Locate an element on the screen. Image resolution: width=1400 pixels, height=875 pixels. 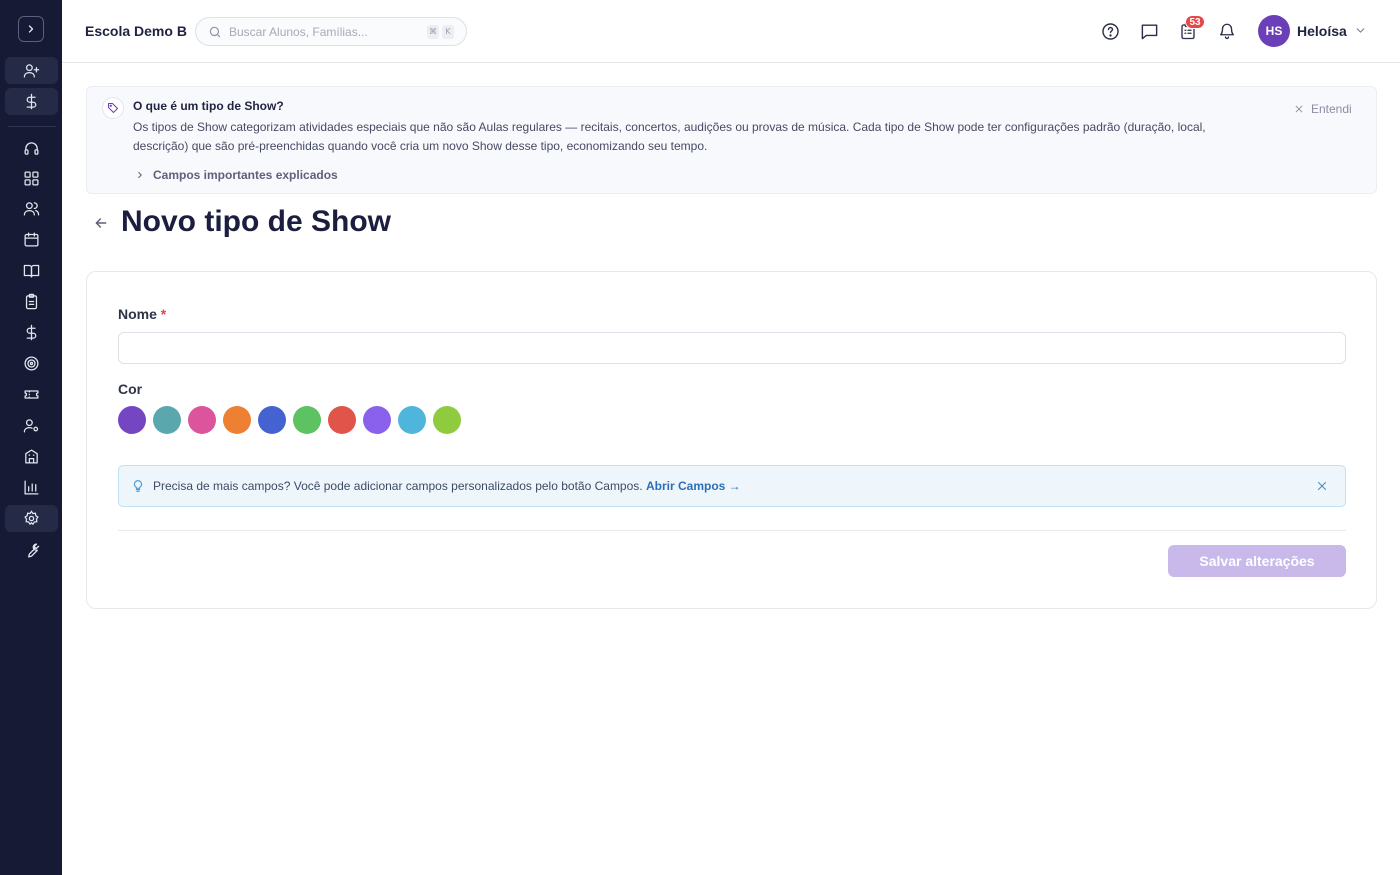
top-header: Escola Demo B ⌘ K 53 HS Heloísa is located at coordinates (731, 31).